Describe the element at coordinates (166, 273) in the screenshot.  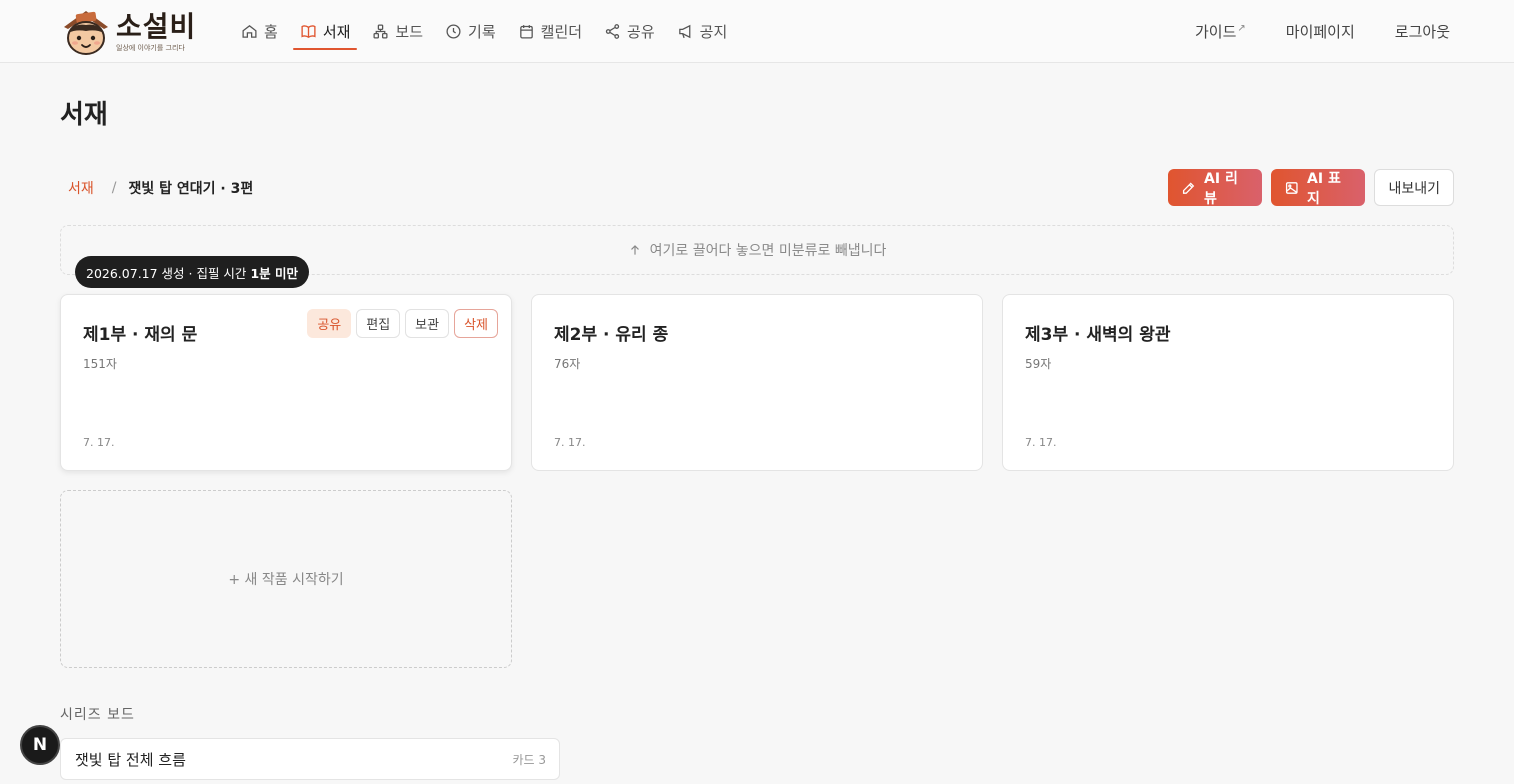
I see `tooltip-text: 2026.07.17 생성 · 집필 시간` at that location.